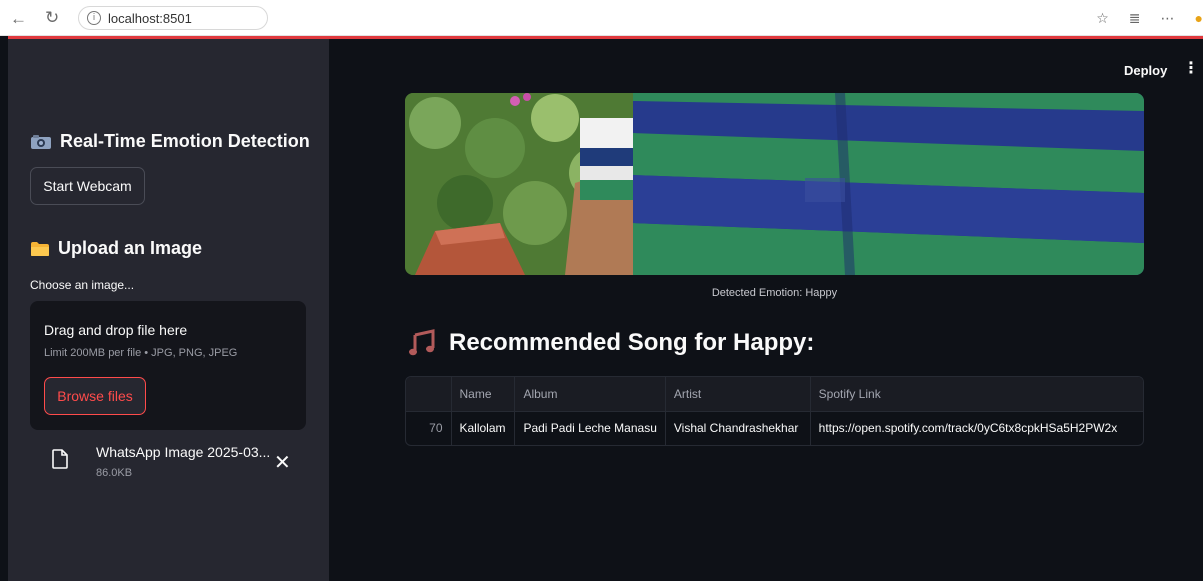 The image size is (1203, 581). I want to click on row-index: 70, so click(429, 427).